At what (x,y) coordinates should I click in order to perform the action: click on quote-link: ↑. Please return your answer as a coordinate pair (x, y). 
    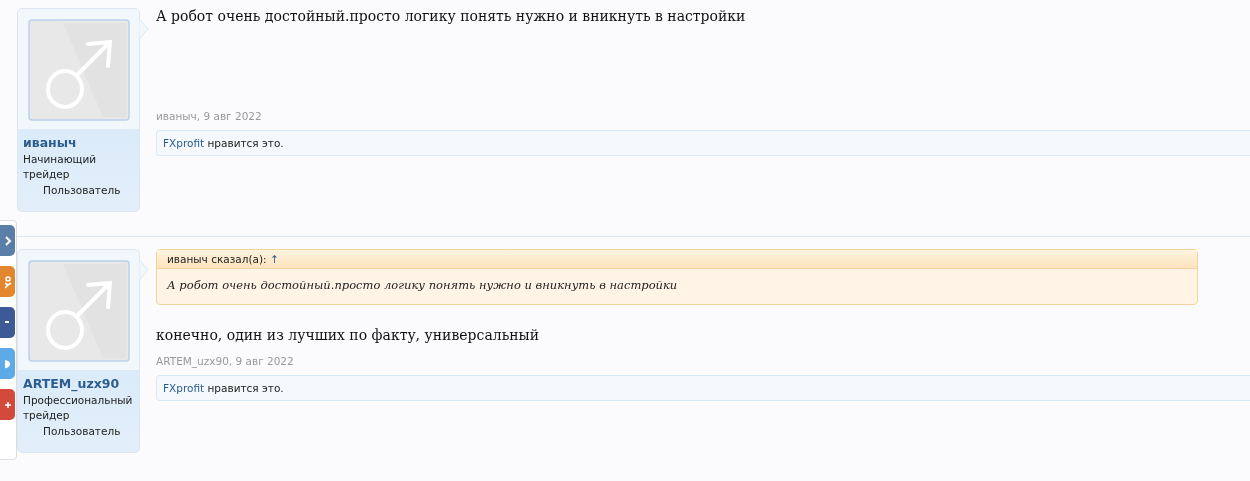
    Looking at the image, I should click on (274, 259).